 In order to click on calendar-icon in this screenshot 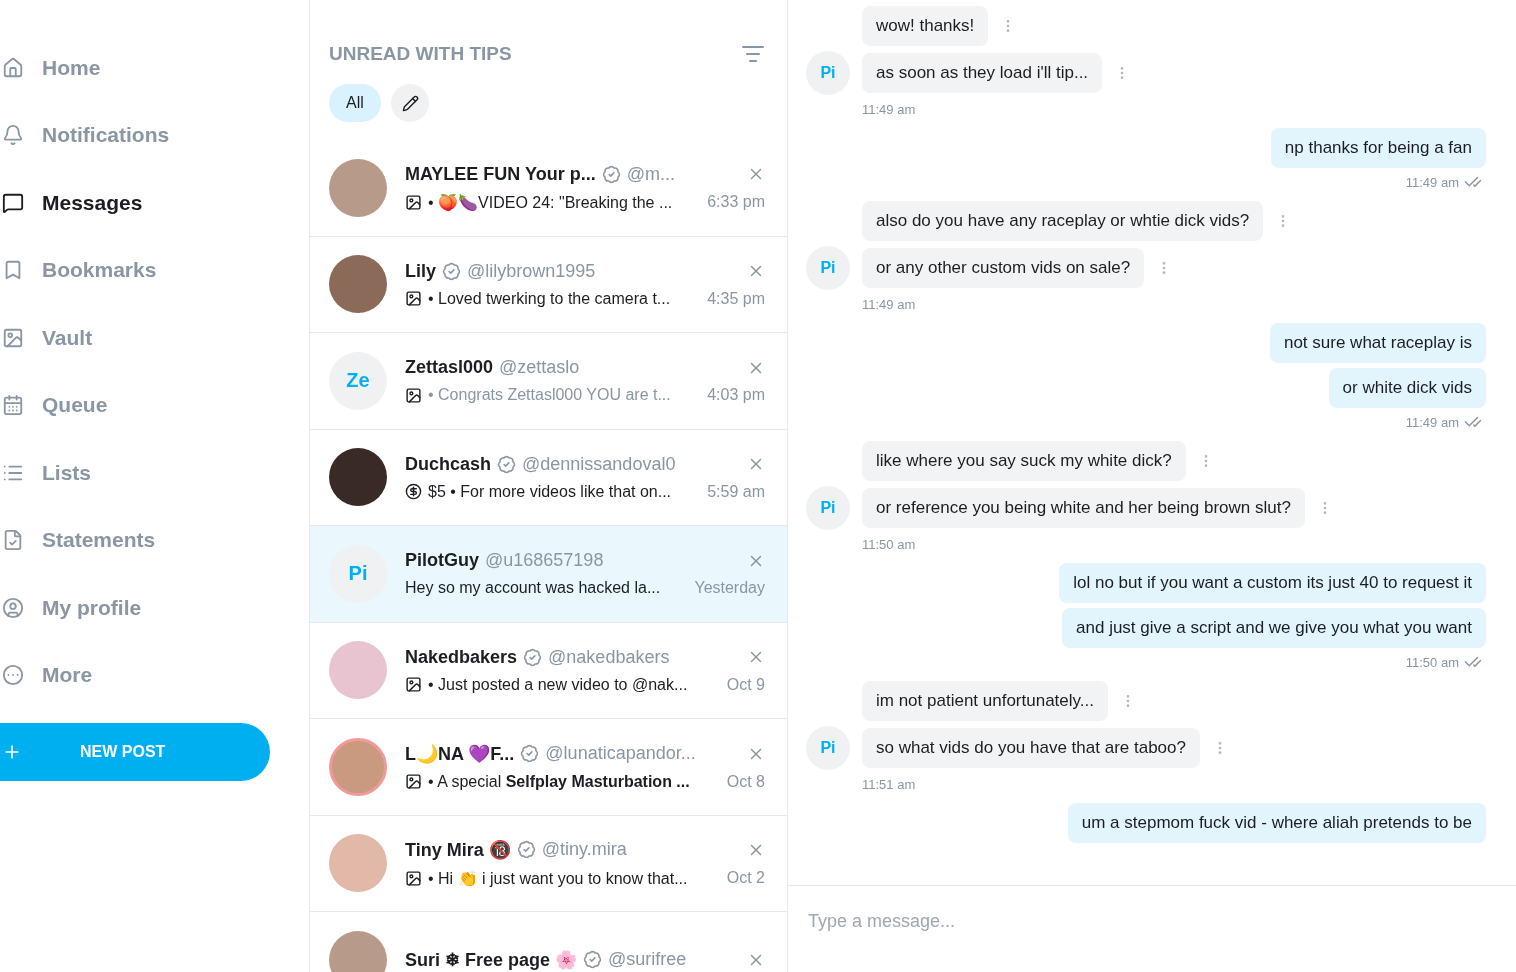, I will do `click(13, 405)`.